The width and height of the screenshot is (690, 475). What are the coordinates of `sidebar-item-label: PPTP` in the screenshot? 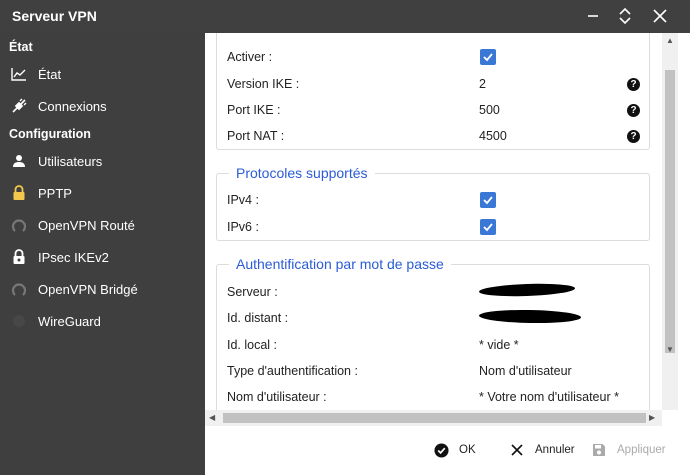 It's located at (55, 193).